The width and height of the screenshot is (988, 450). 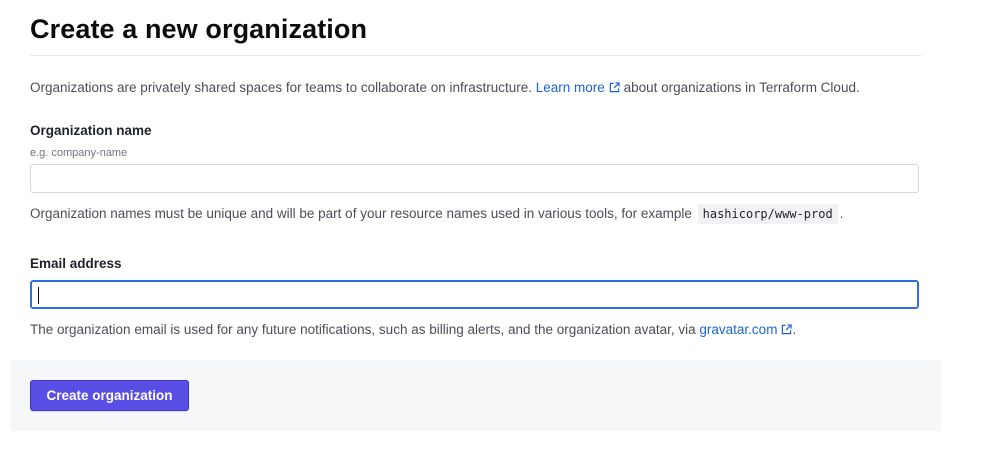 I want to click on page-title: Create a new organization, so click(x=199, y=29).